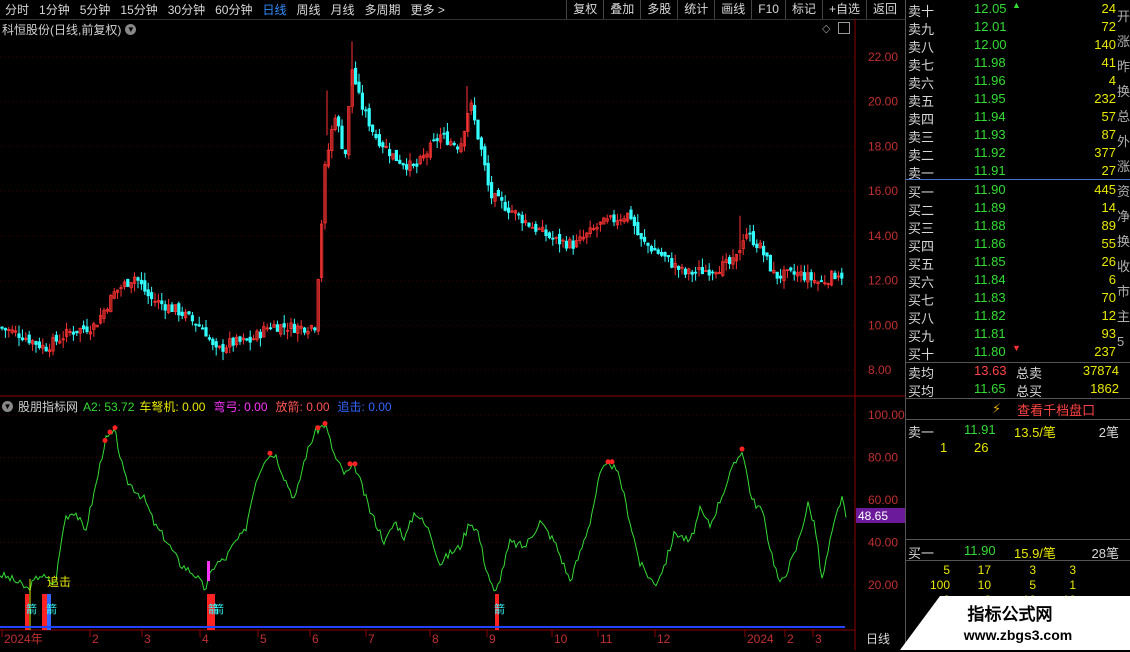 This screenshot has height=652, width=1130. Describe the element at coordinates (186, 9) in the screenshot. I see `period-tab-4: 30分钟` at that location.